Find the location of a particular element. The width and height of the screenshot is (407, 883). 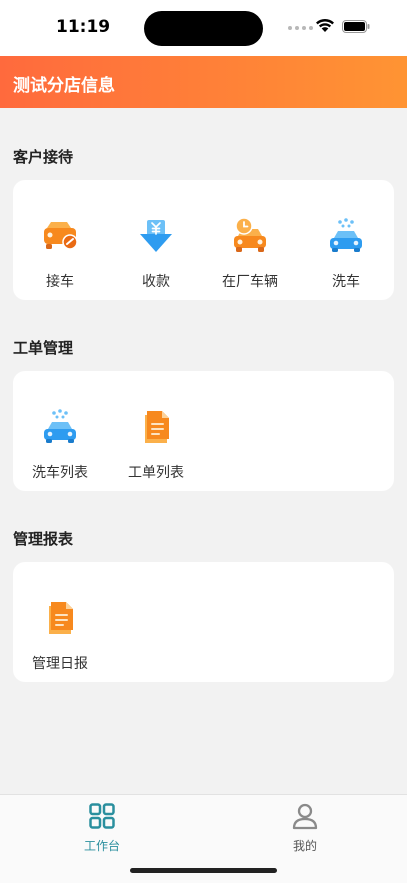

cellular-signal-icon is located at coordinates (300, 28).